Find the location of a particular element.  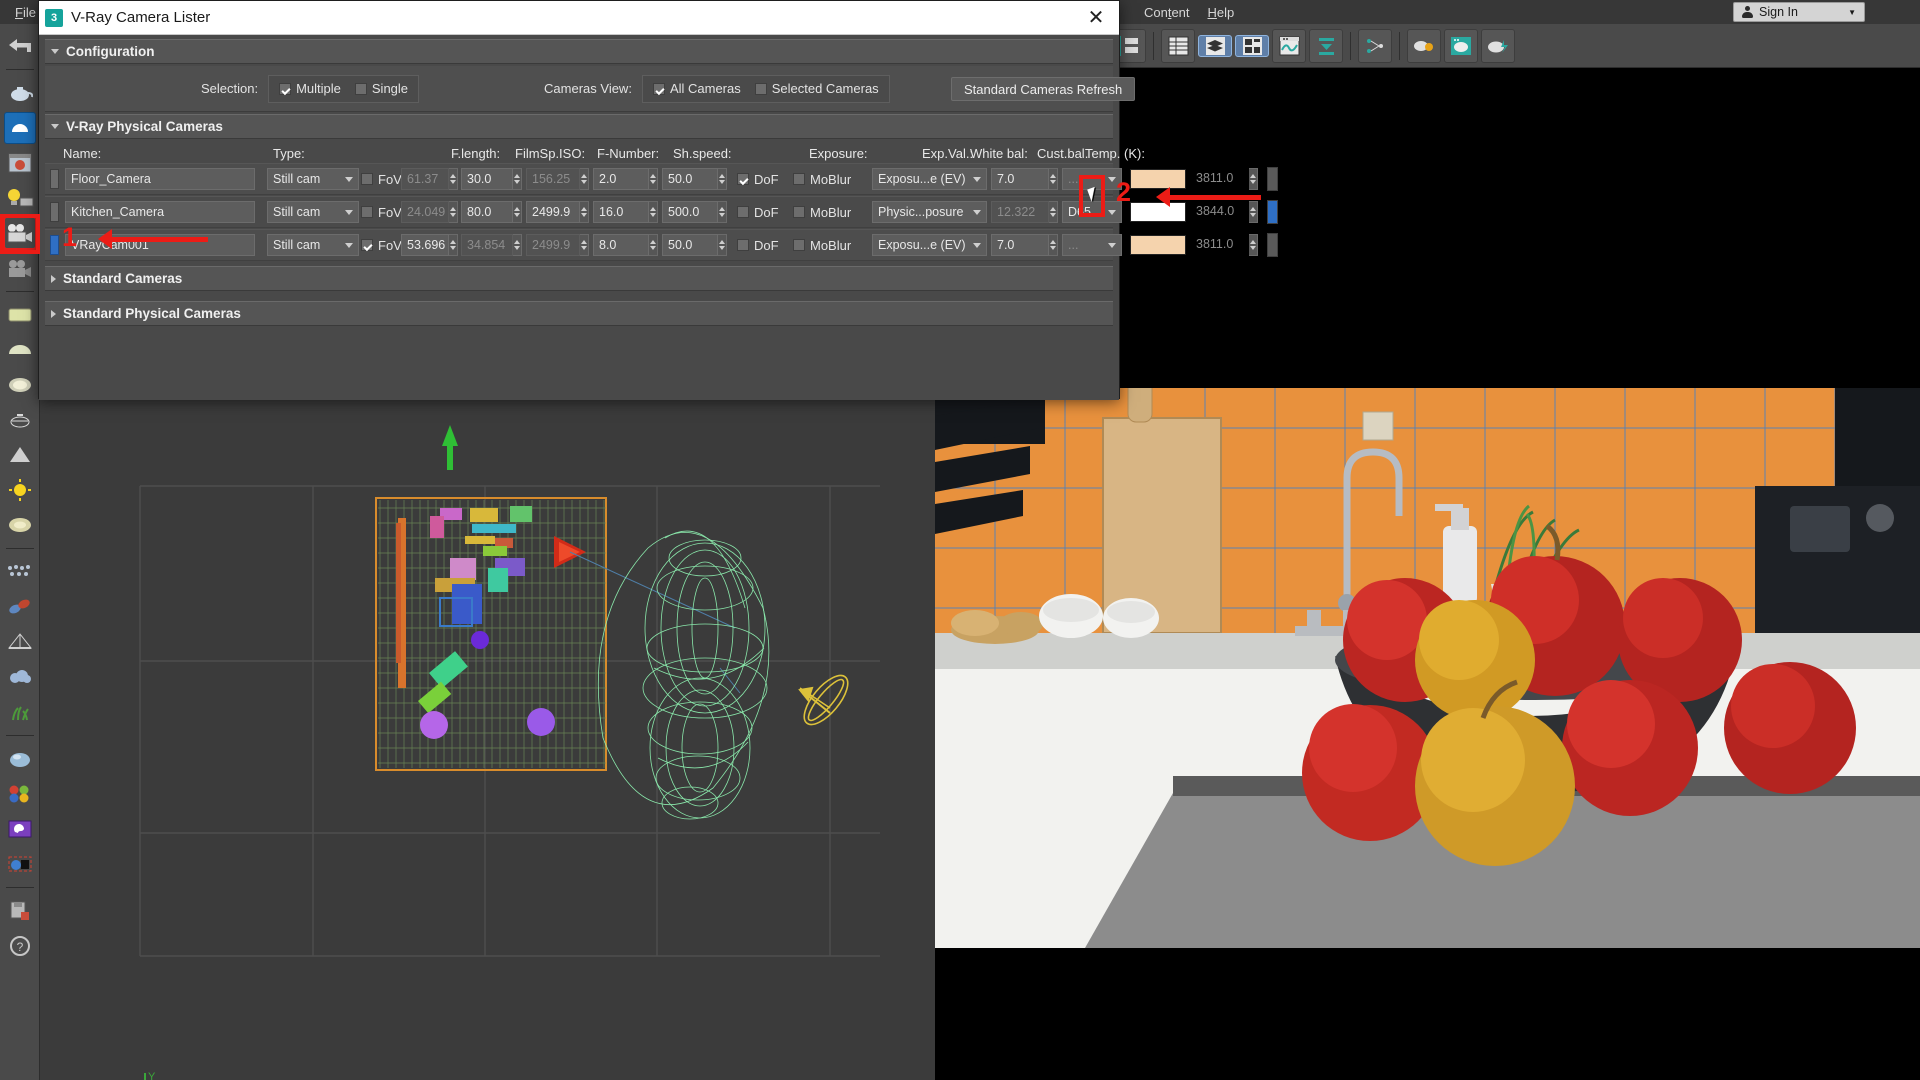

rollout-configuration: Configuration is located at coordinates (579, 51).